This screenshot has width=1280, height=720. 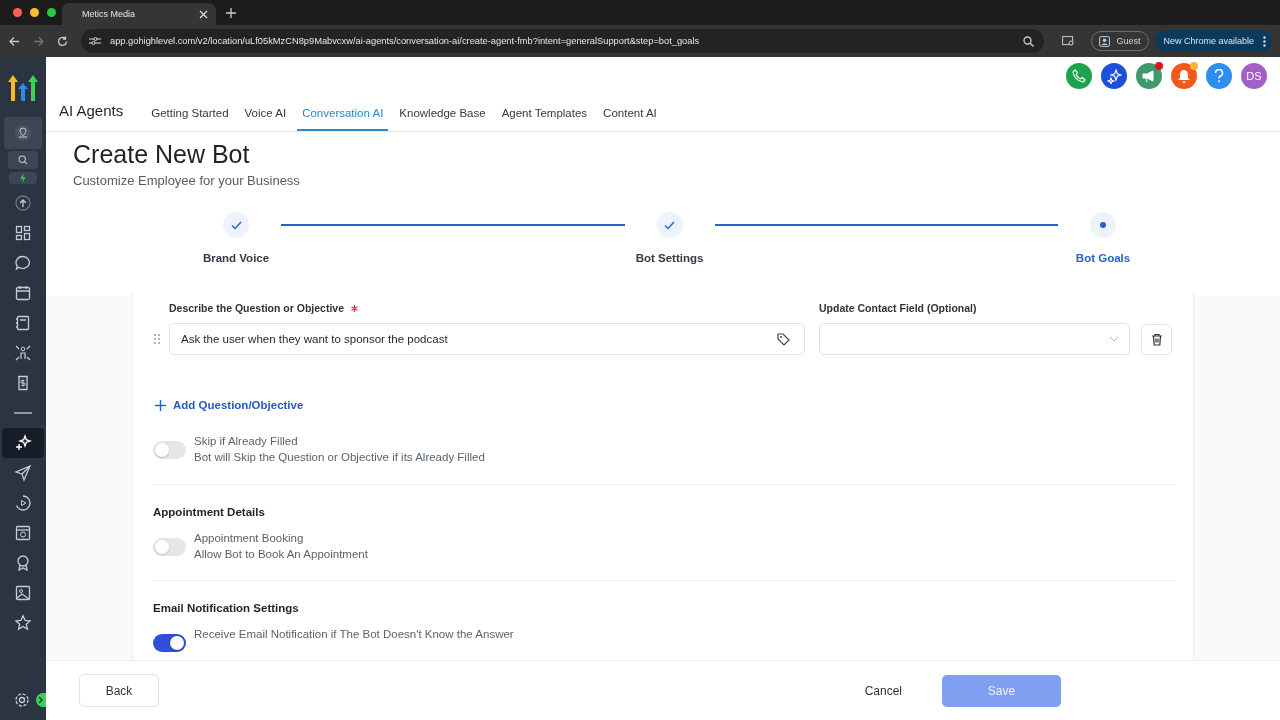 I want to click on field-label: Update Contact Field (Optional), so click(x=898, y=308).